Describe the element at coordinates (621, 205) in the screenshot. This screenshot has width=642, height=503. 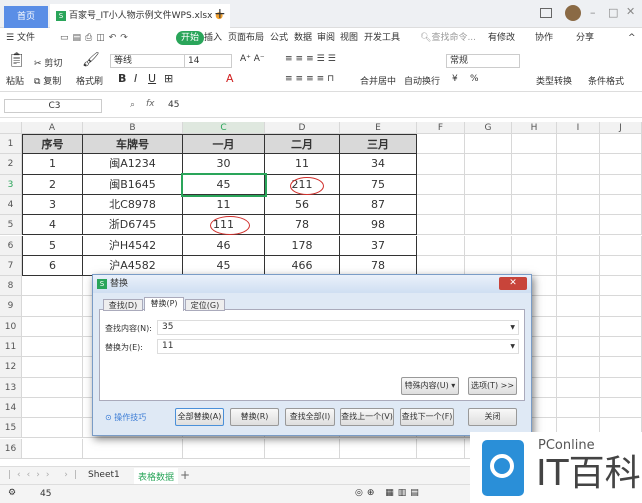
I see `cell-J4` at that location.